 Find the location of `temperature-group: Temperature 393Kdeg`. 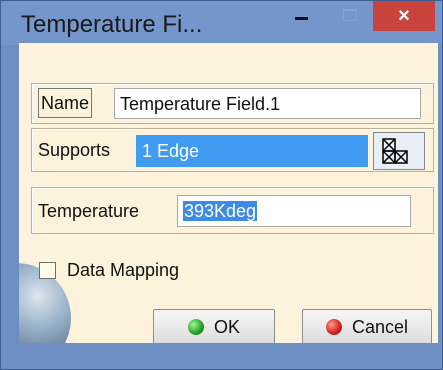

temperature-group: Temperature 393Kdeg is located at coordinates (232, 210).